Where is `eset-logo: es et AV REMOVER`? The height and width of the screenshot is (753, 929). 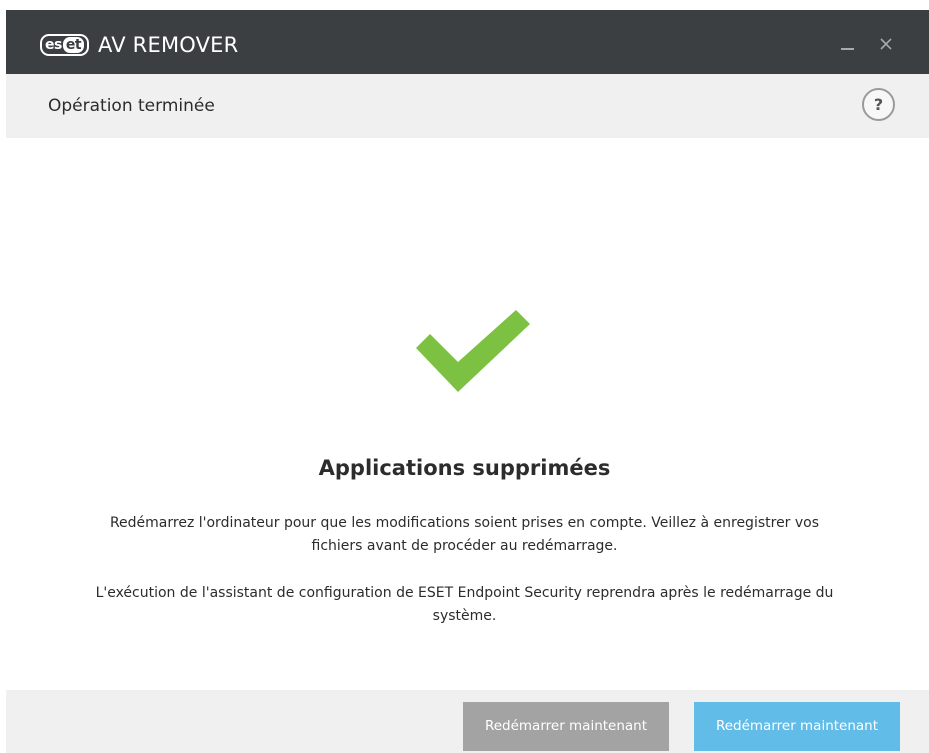
eset-logo: es et AV REMOVER is located at coordinates (139, 45).